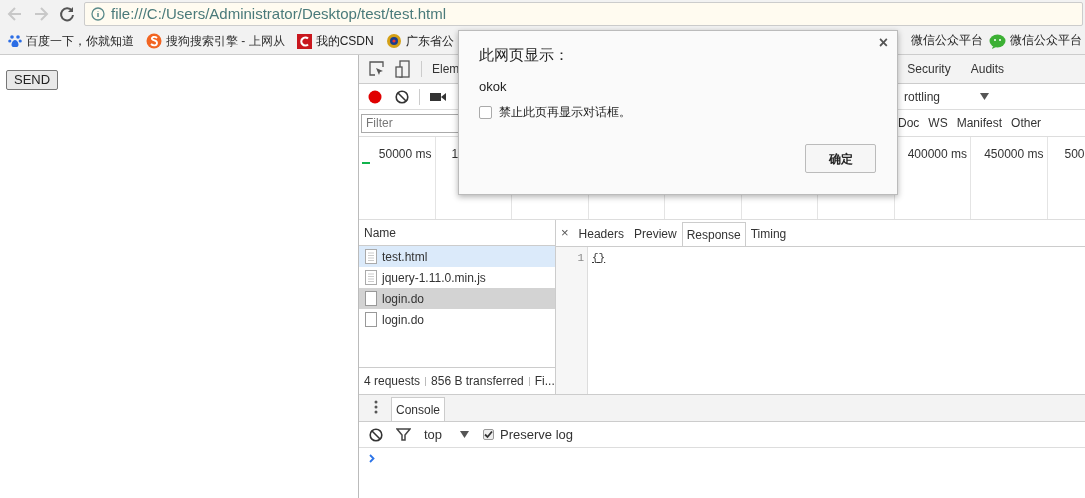 The height and width of the screenshot is (498, 1085). Describe the element at coordinates (393, 41) in the screenshot. I see `emblem-icon` at that location.